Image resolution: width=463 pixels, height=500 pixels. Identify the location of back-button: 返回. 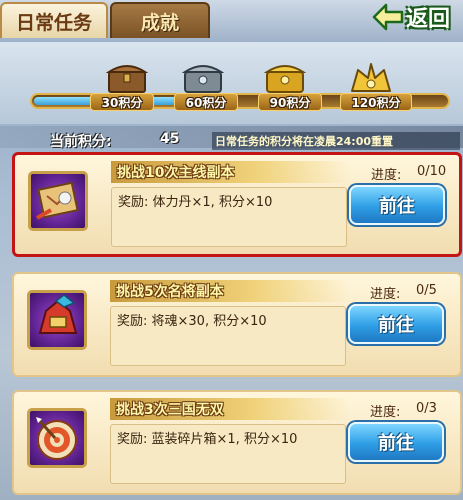
(417, 17).